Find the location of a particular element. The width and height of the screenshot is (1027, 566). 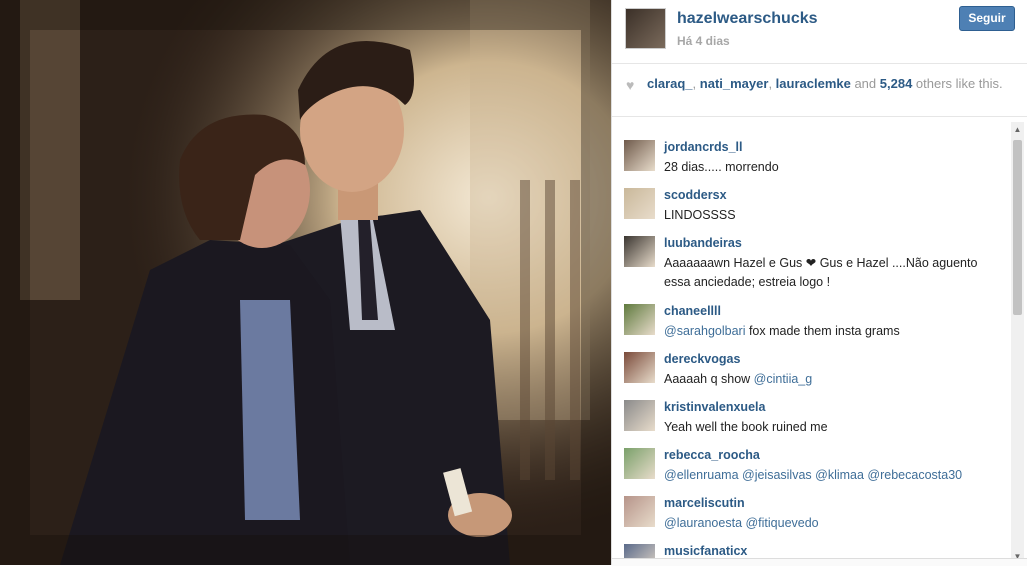

comment-text: Yeah well the book ruined me is located at coordinates (746, 427).